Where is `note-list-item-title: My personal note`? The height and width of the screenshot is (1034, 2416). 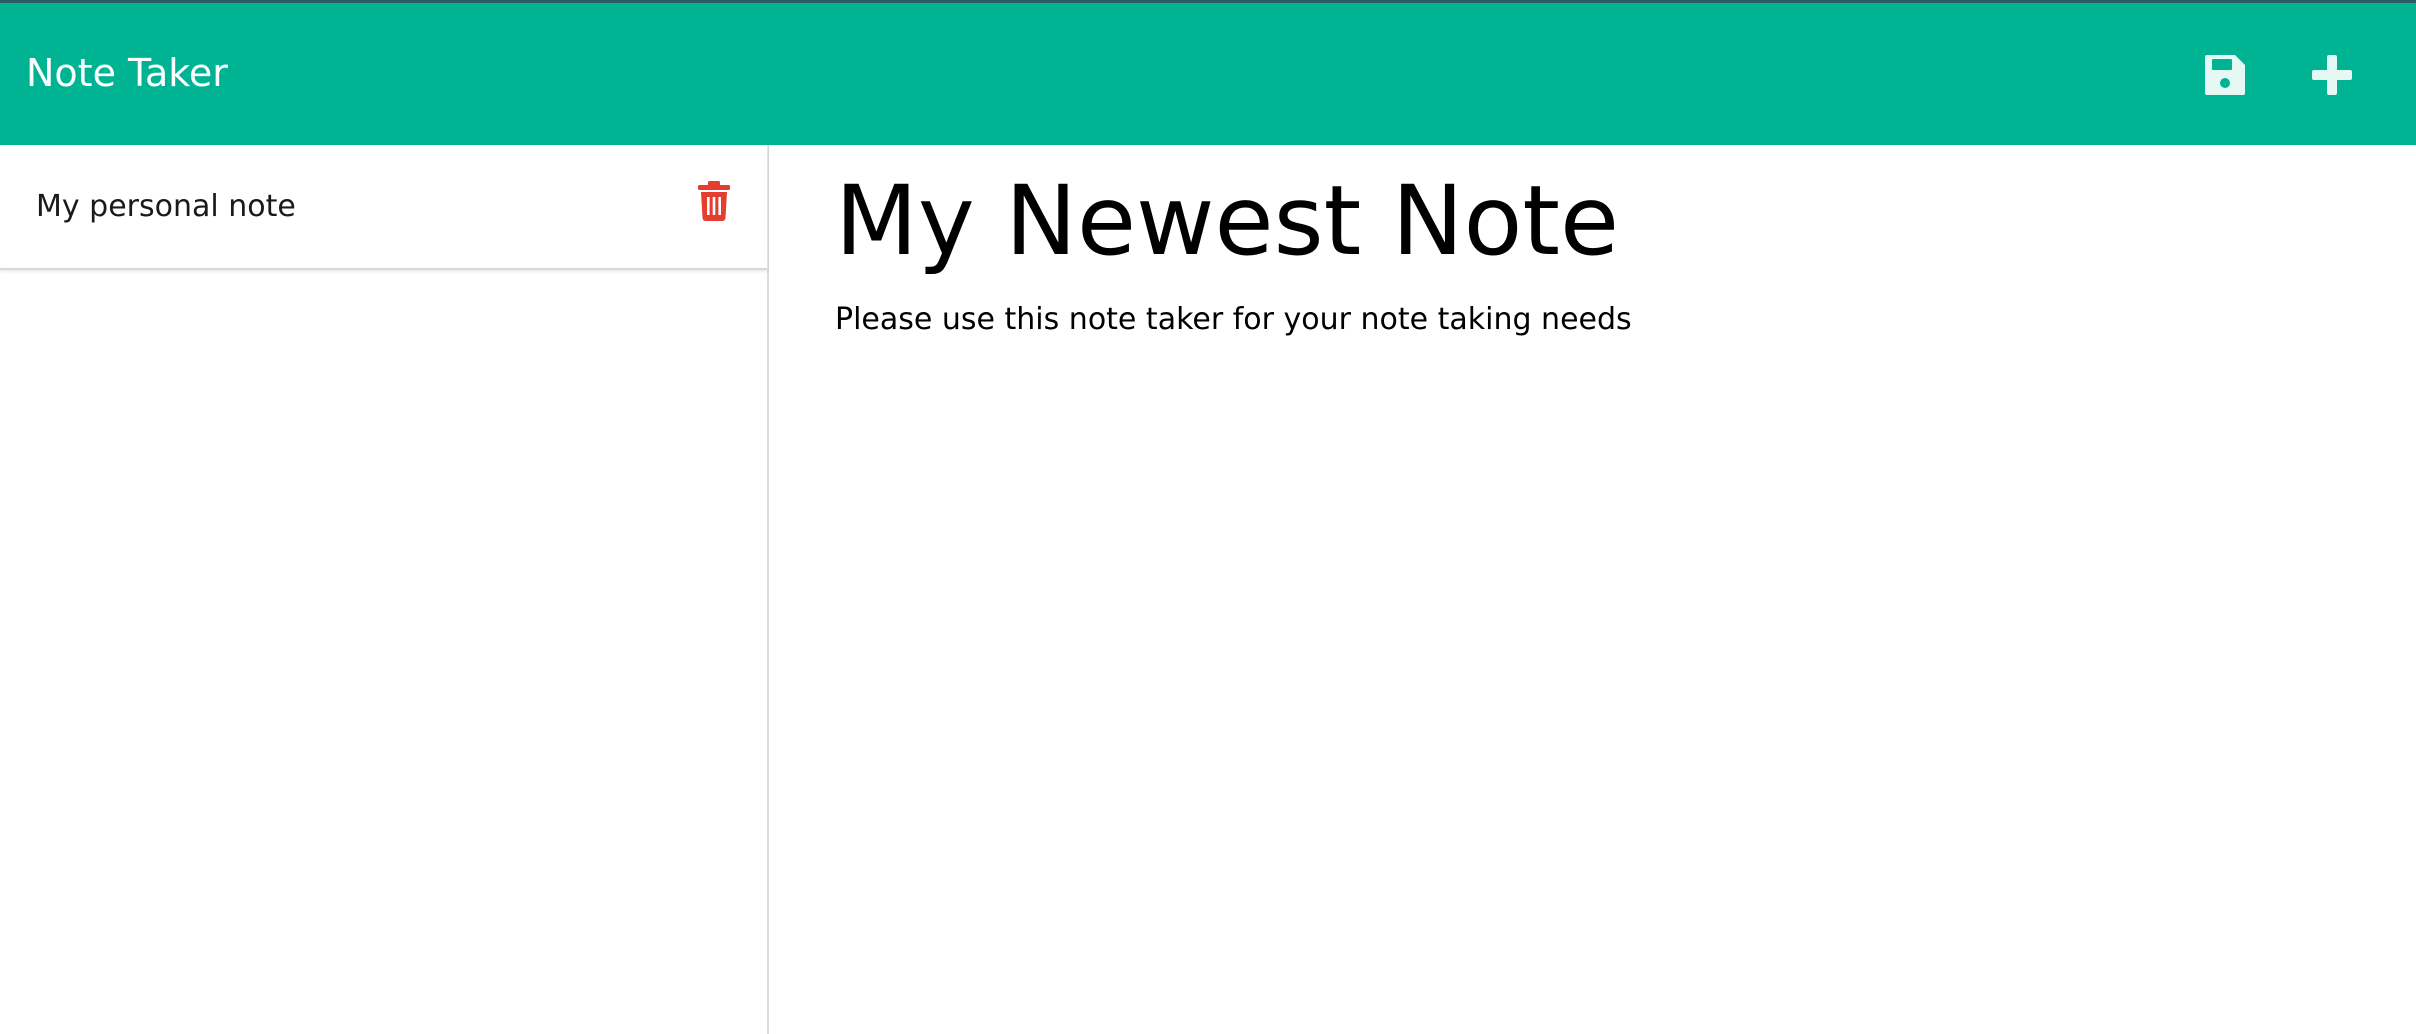
note-list-item-title: My personal note is located at coordinates (166, 207).